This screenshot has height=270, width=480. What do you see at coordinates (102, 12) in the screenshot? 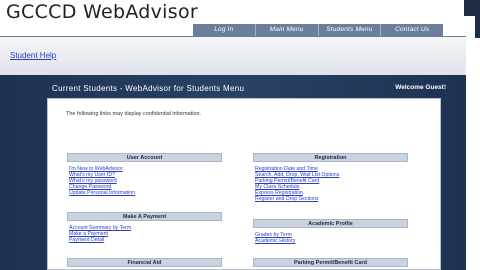
I see `app-title: GCCCD WebAdvisor` at bounding box center [102, 12].